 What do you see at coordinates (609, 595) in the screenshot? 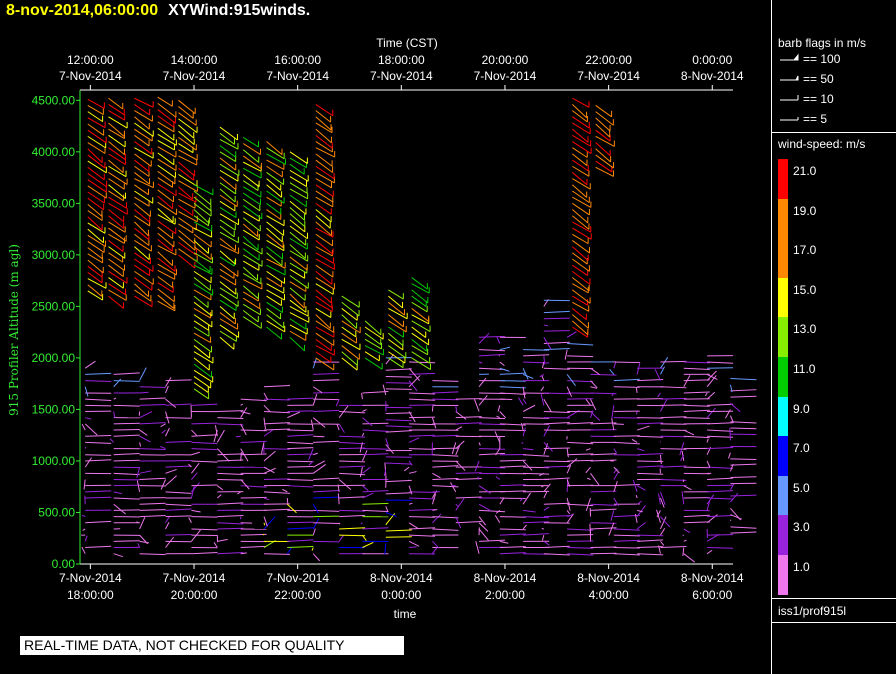
I see `bottom-tick-time: 4:00:00` at bounding box center [609, 595].